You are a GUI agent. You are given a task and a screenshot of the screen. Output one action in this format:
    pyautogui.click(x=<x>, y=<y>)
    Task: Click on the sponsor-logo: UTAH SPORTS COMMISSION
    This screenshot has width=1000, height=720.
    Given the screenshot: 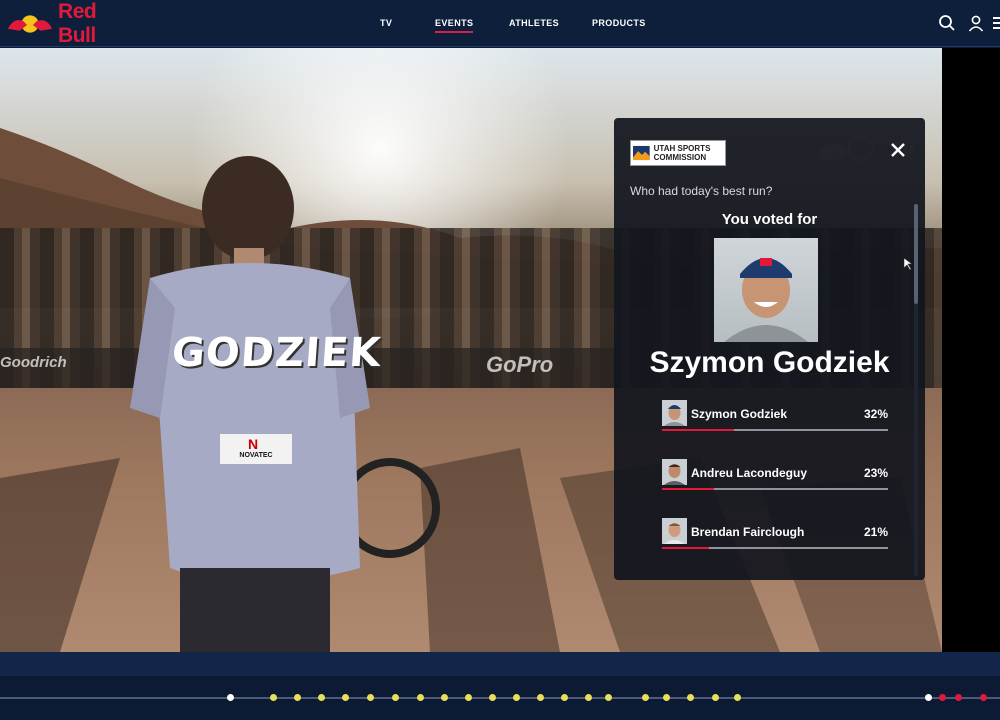 What is the action you would take?
    pyautogui.click(x=678, y=153)
    